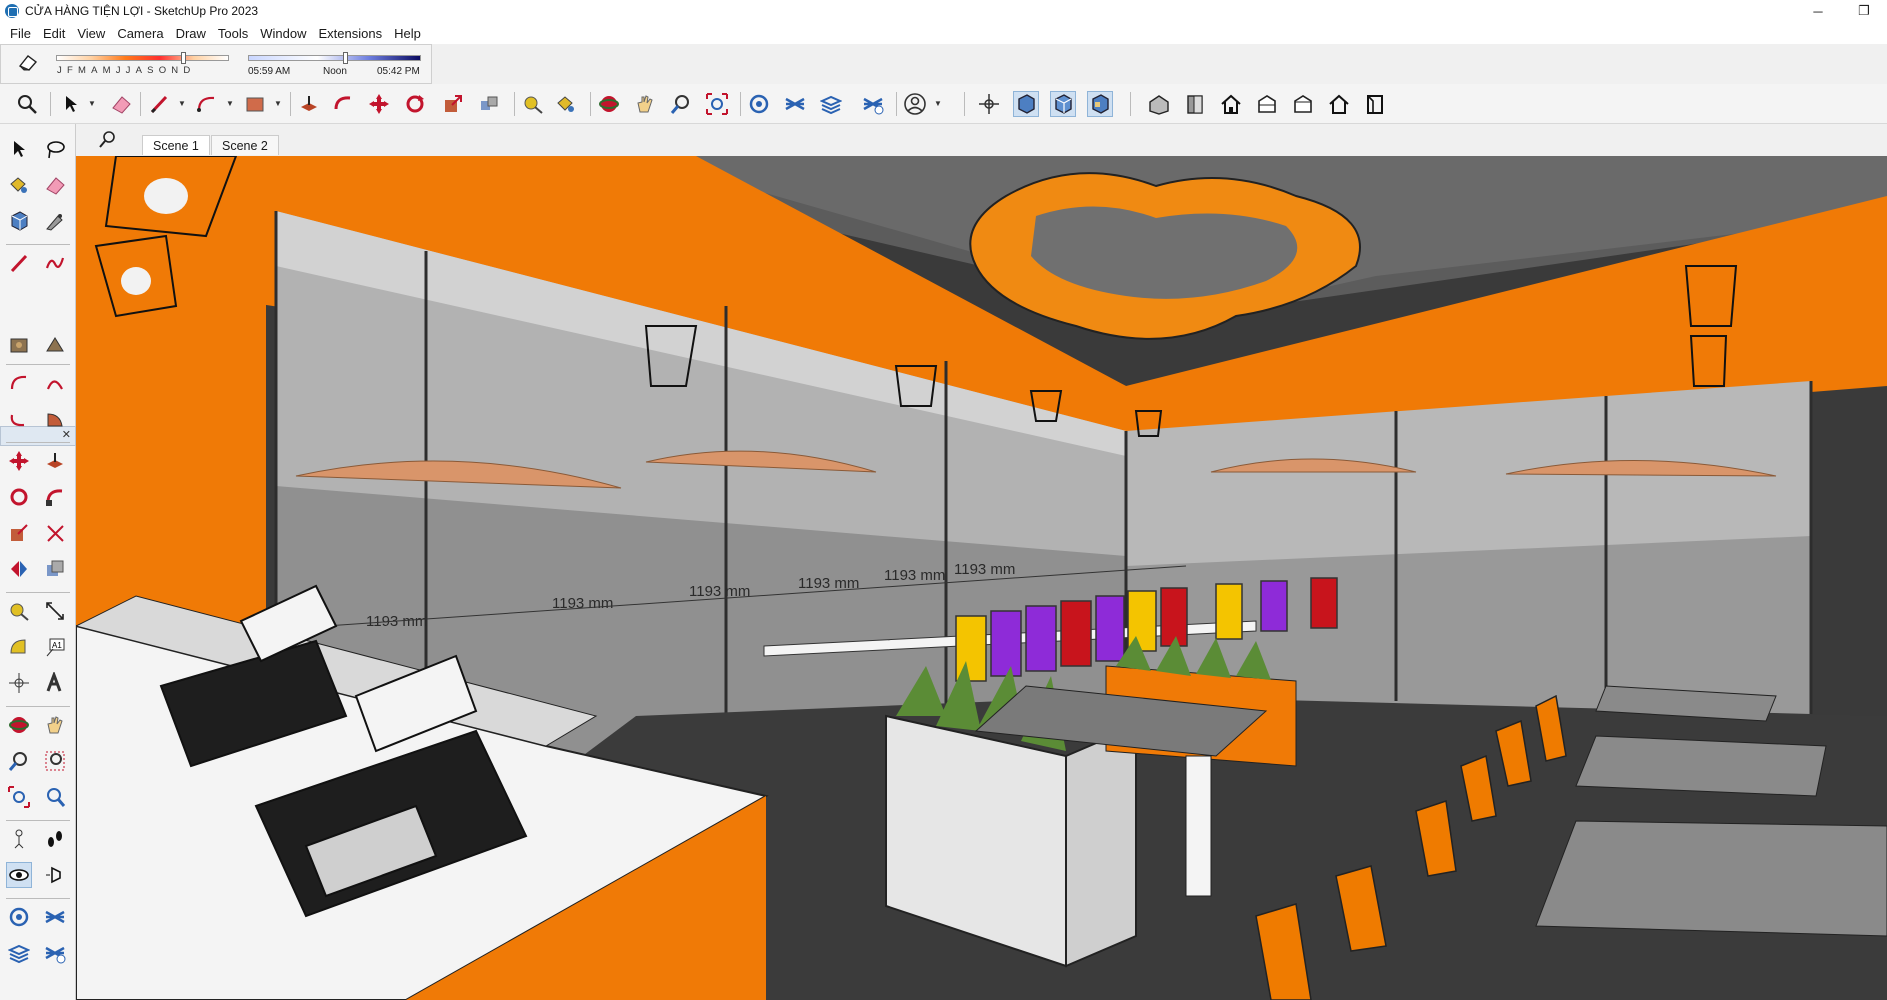 The height and width of the screenshot is (1000, 1887). Describe the element at coordinates (1159, 104) in the screenshot. I see `iso-view-icon` at that location.